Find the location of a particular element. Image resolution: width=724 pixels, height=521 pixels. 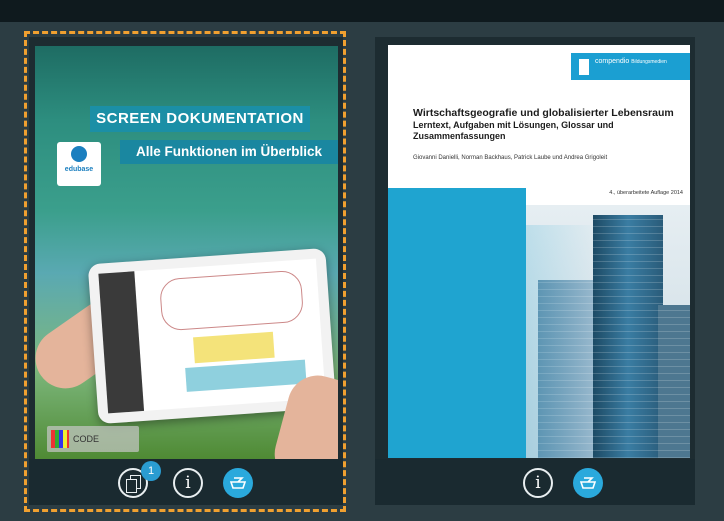

edubase-logo: edubase is located at coordinates (79, 164).